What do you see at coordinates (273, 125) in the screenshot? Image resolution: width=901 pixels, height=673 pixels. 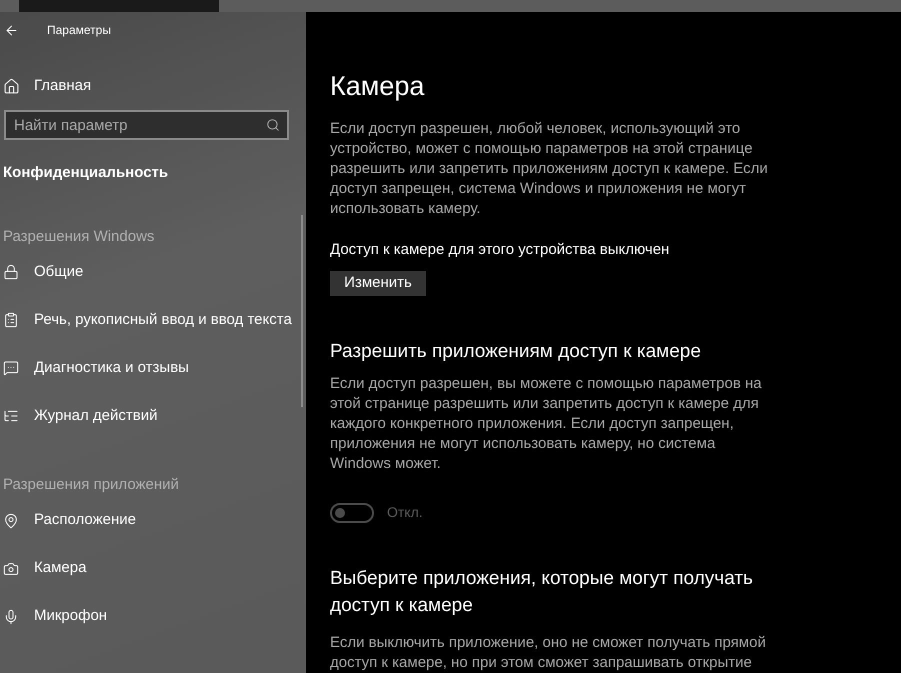 I see `search-icon` at bounding box center [273, 125].